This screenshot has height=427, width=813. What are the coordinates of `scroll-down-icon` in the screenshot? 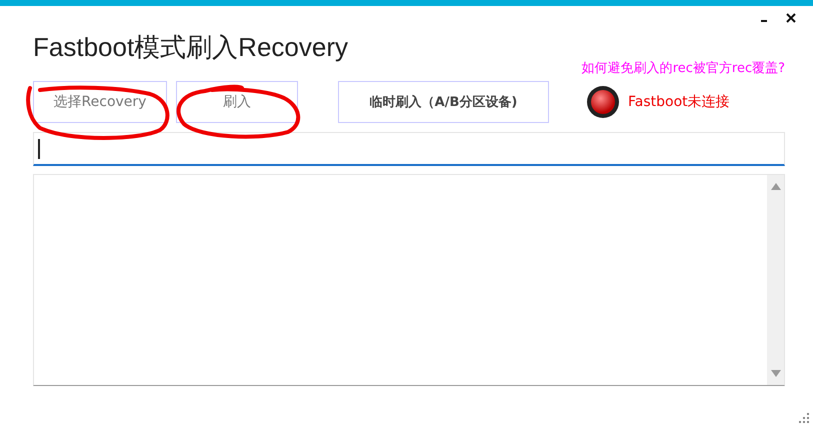 It's located at (775, 373).